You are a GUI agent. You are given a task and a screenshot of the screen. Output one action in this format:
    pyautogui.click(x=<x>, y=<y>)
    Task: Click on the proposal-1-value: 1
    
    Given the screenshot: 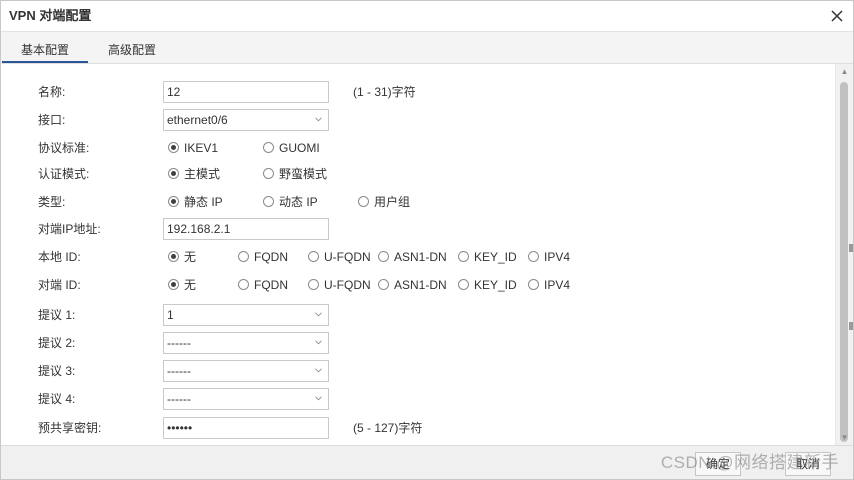 What is the action you would take?
    pyautogui.click(x=170, y=315)
    